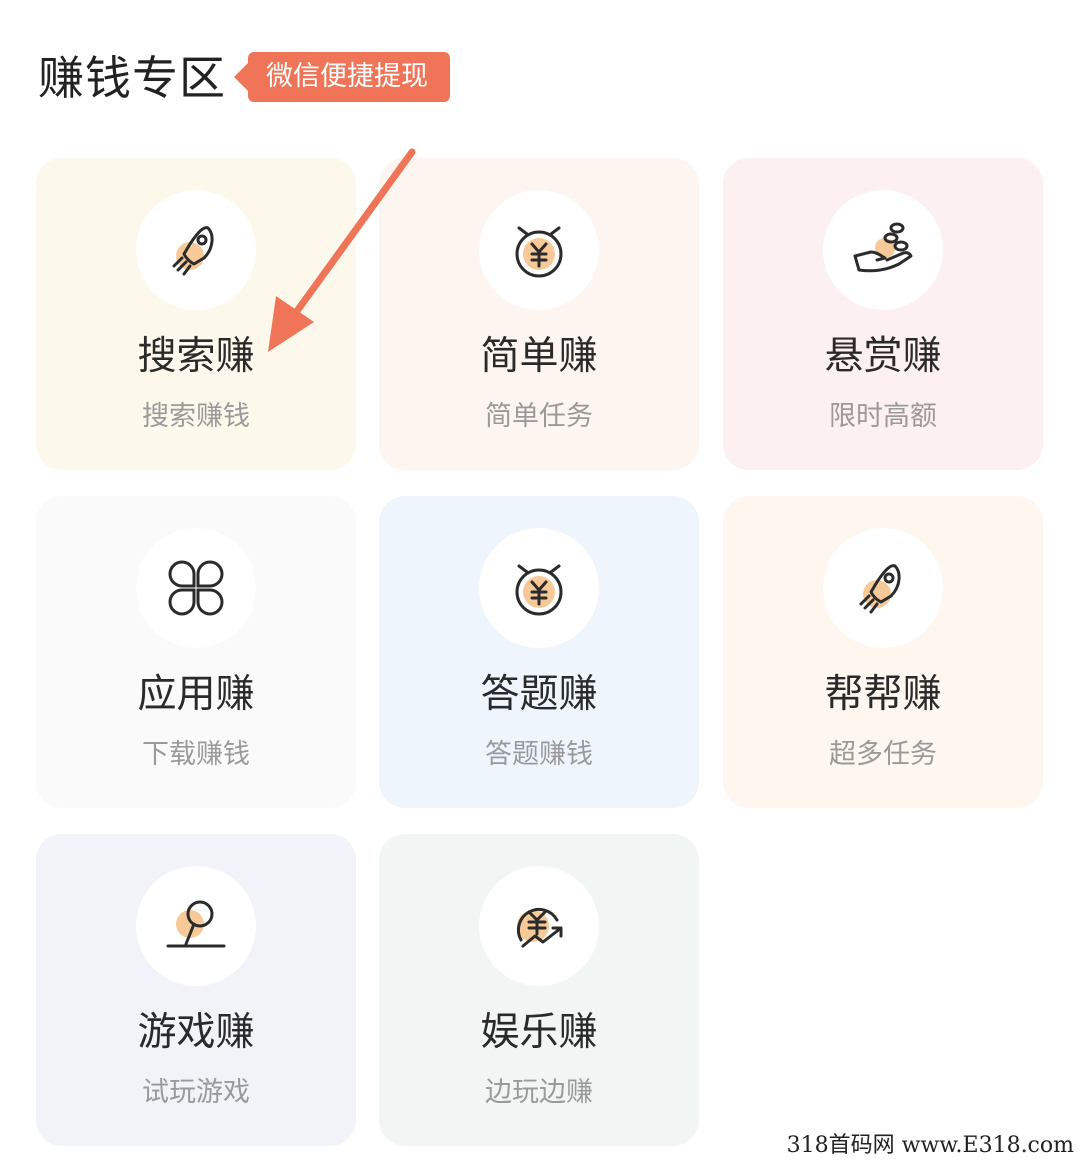 The image size is (1080, 1163). Describe the element at coordinates (883, 652) in the screenshot. I see `card-help-earn: 帮帮赚 超多任务` at that location.